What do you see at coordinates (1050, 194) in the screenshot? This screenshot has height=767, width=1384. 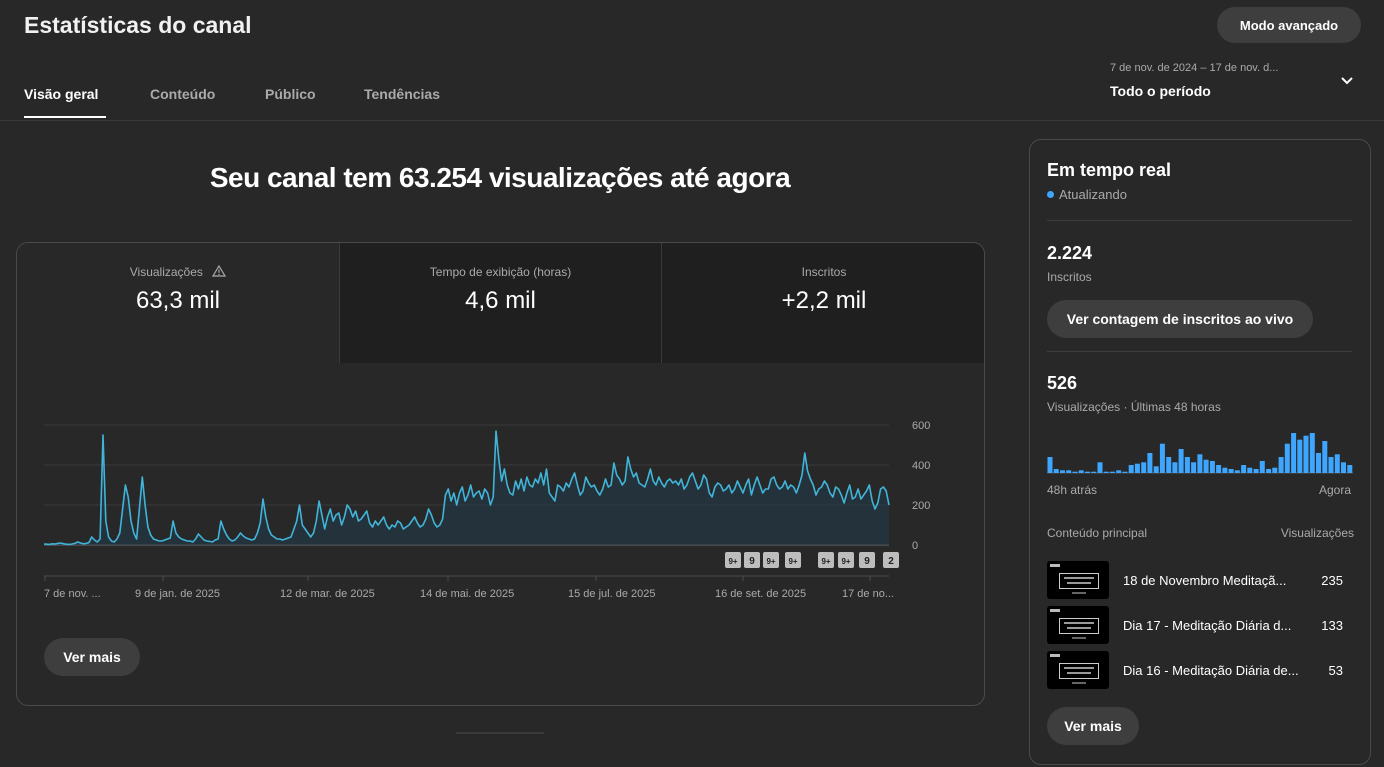 I see `live-dot-icon` at bounding box center [1050, 194].